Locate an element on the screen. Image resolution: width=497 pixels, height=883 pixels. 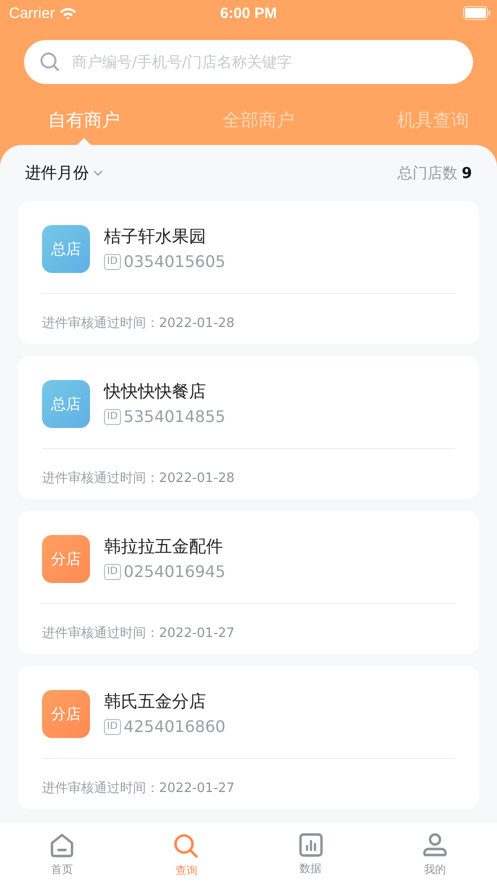
merchant-id: 5354014855 is located at coordinates (175, 416).